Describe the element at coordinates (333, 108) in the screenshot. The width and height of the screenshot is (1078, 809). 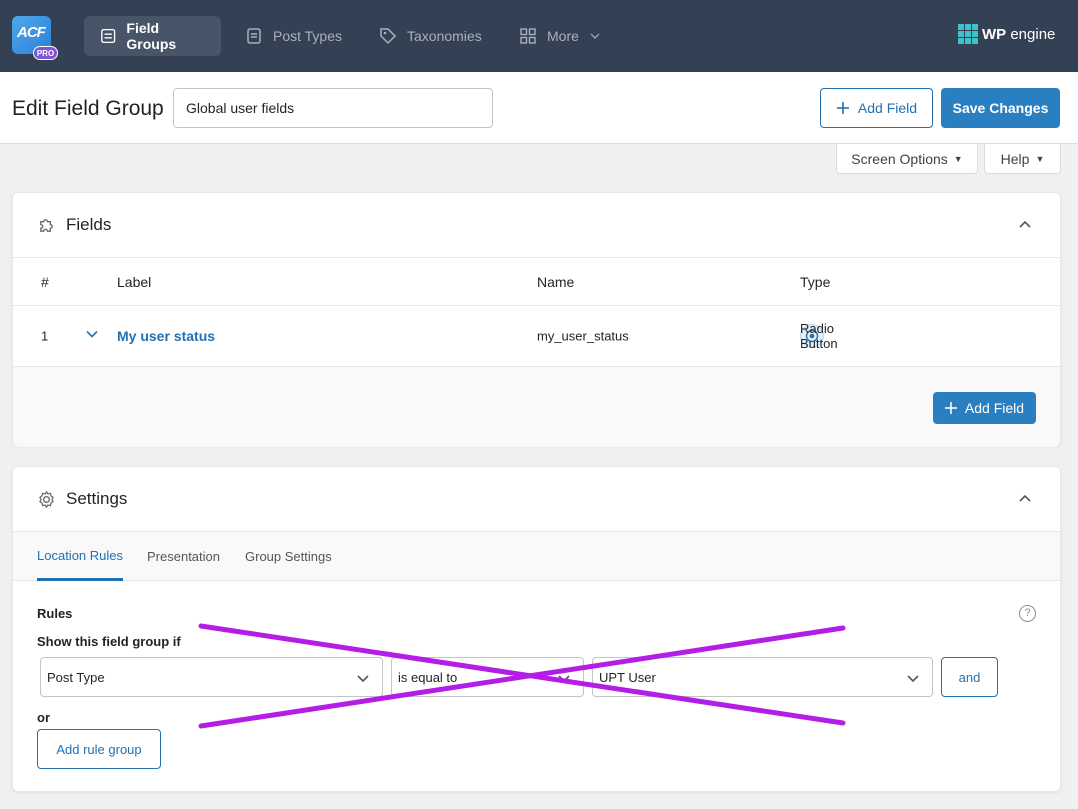
I see `field-group-title-input` at that location.